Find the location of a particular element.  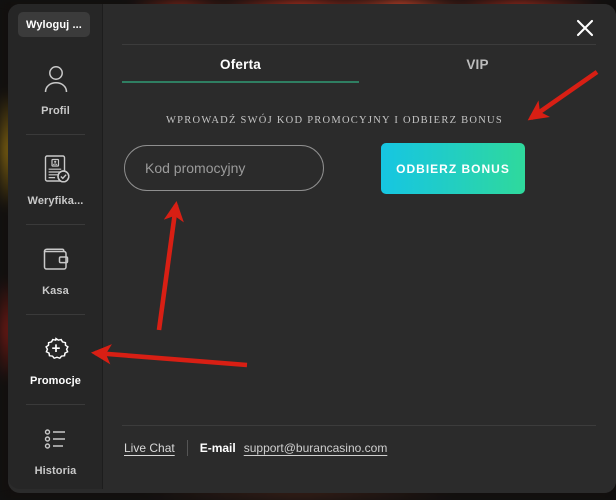

footer-divider is located at coordinates (359, 425).